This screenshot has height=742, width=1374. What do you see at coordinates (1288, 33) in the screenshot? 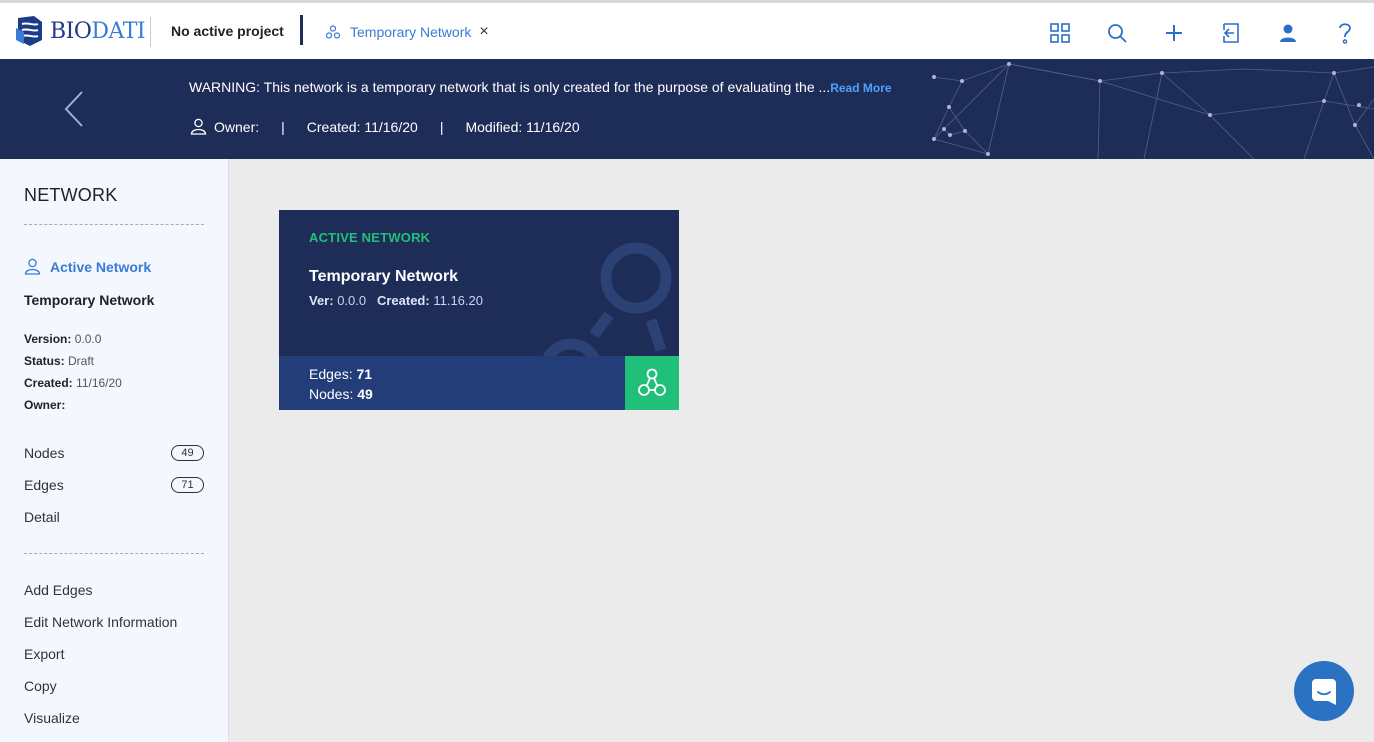
I see `user-icon` at bounding box center [1288, 33].